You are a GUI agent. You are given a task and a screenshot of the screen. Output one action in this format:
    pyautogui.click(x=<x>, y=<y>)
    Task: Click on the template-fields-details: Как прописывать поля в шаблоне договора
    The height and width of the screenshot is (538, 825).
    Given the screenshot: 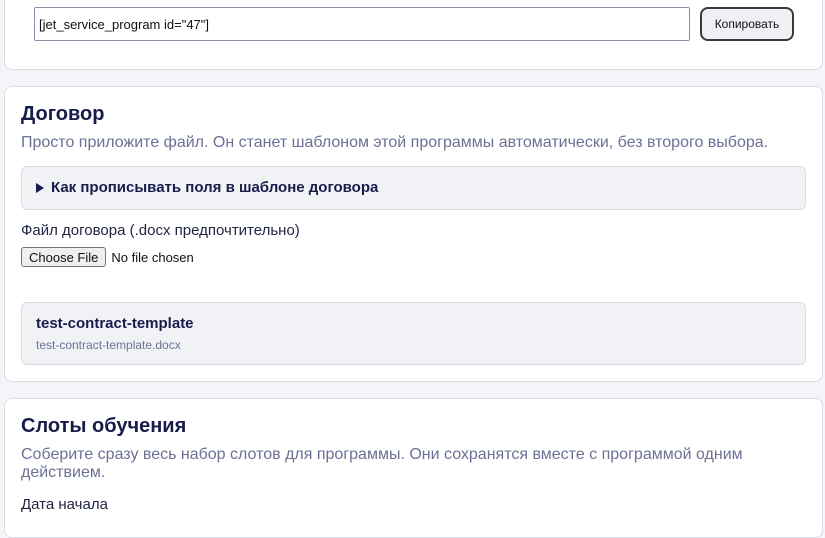 What is the action you would take?
    pyautogui.click(x=413, y=188)
    